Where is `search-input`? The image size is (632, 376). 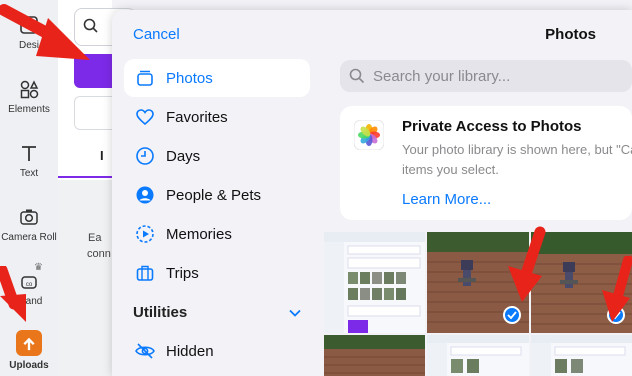
search-input is located at coordinates (493, 76).